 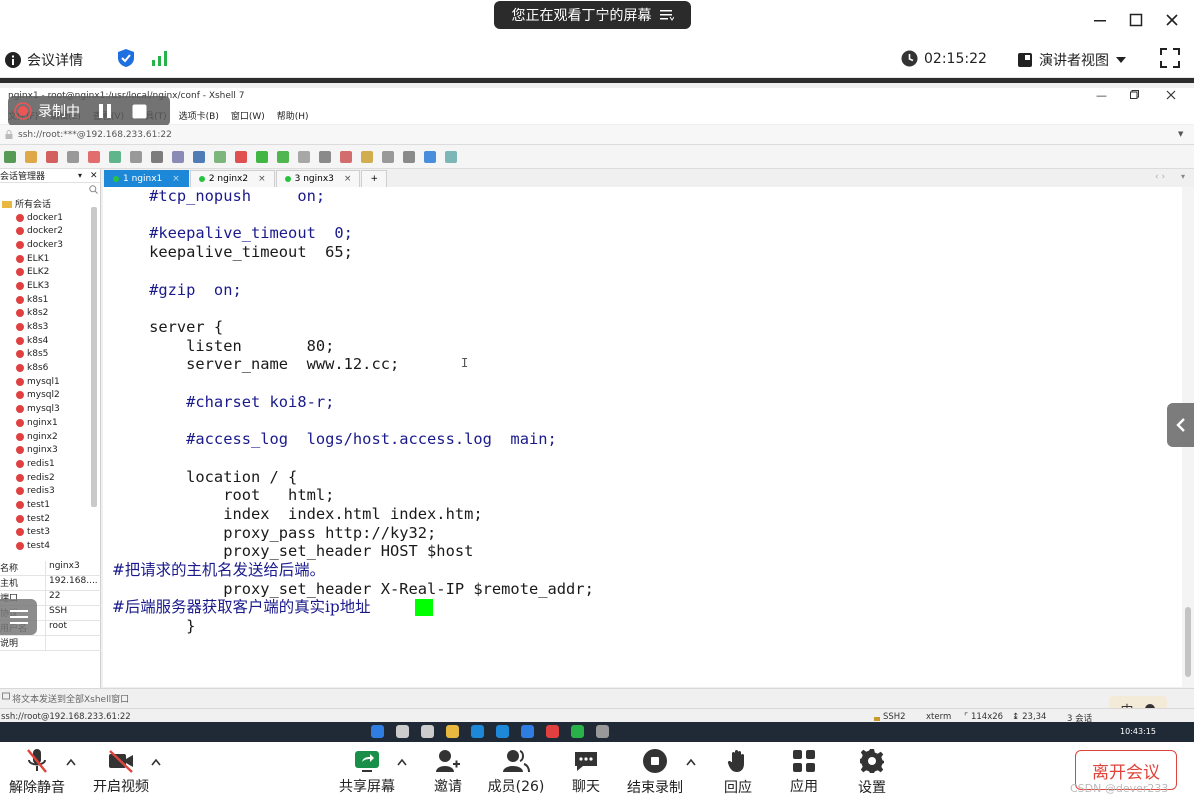 What do you see at coordinates (592, 15) in the screenshot?
I see `share-notice: 您正在观看丁宁的屏幕` at bounding box center [592, 15].